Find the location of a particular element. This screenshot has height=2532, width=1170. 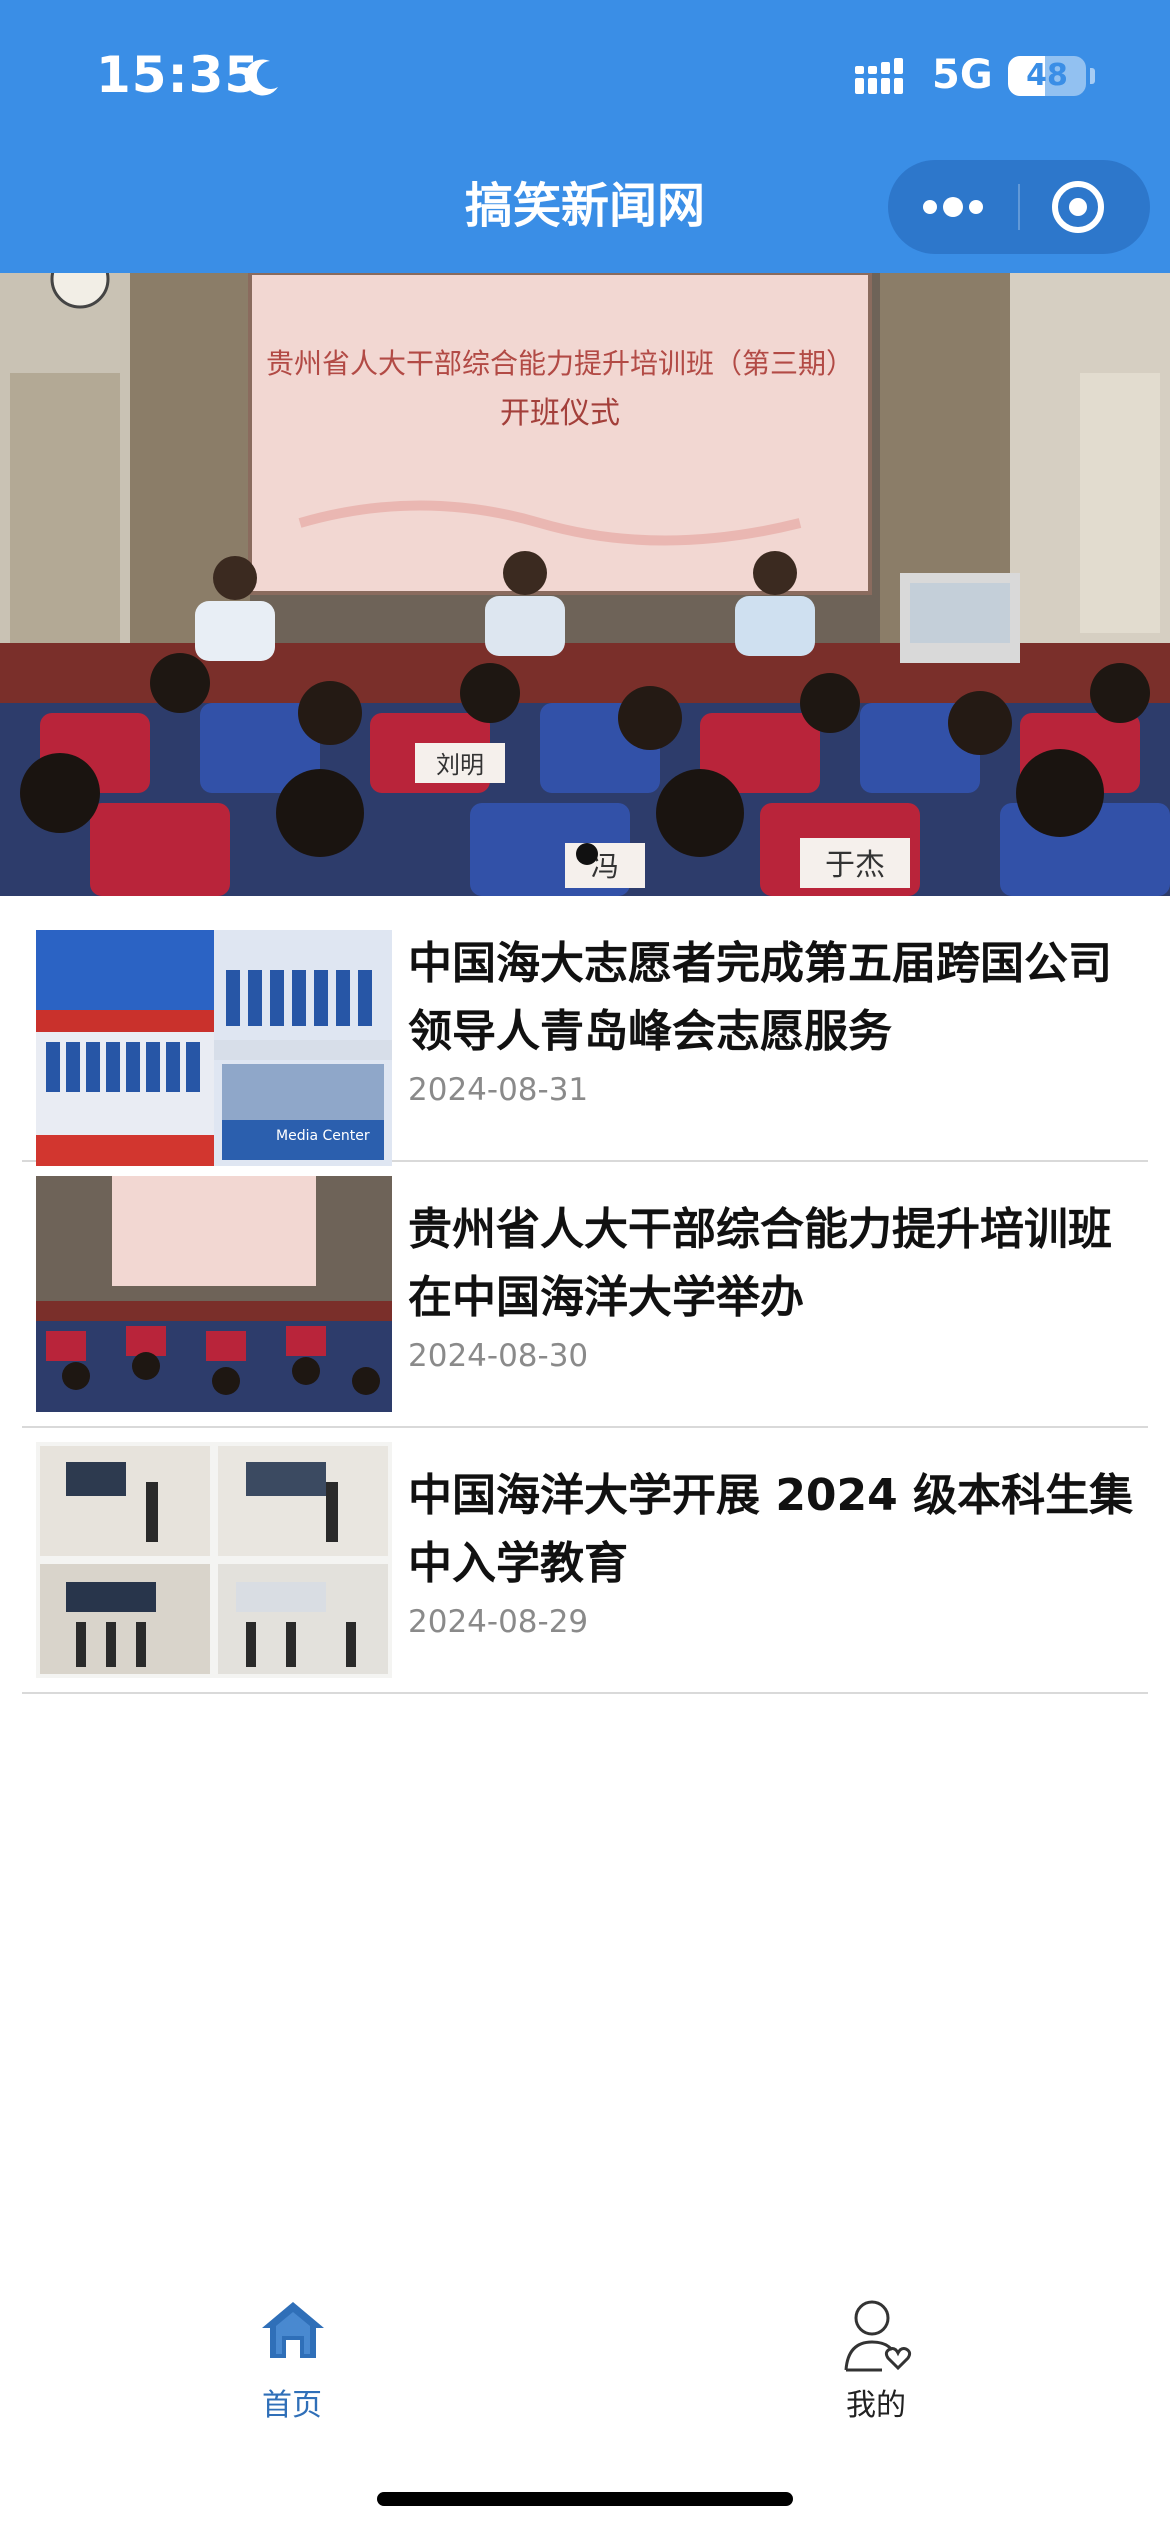

battery-icon: 48 is located at coordinates (1047, 76).